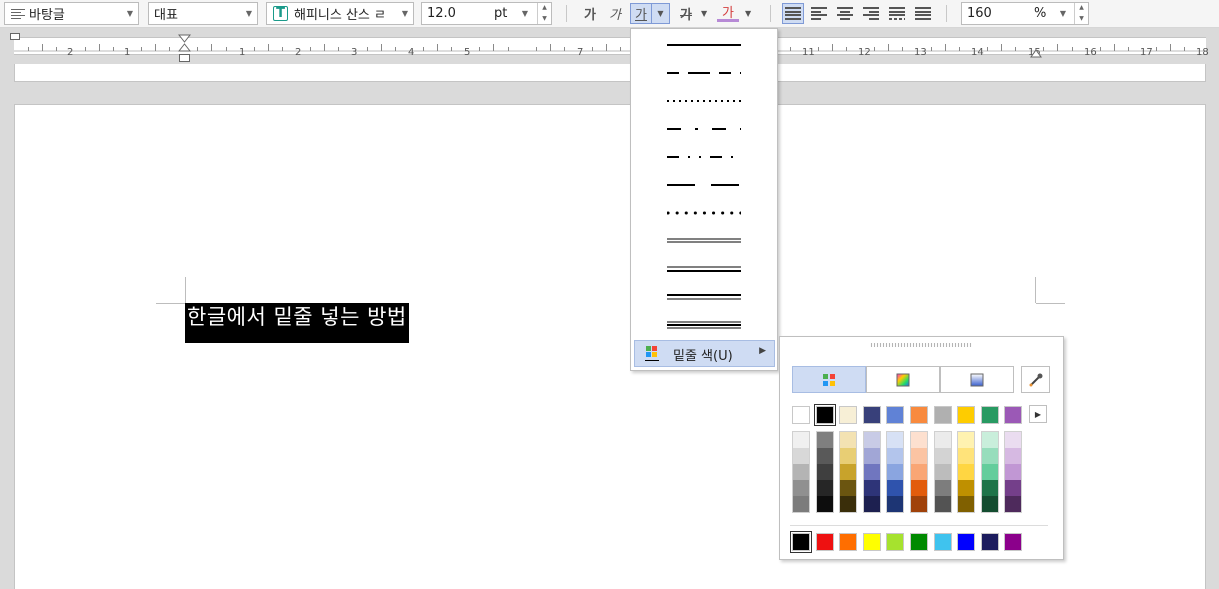 The height and width of the screenshot is (589, 1219). I want to click on underline-color-menu-item: 밑줄 색(U) ▶, so click(704, 353).